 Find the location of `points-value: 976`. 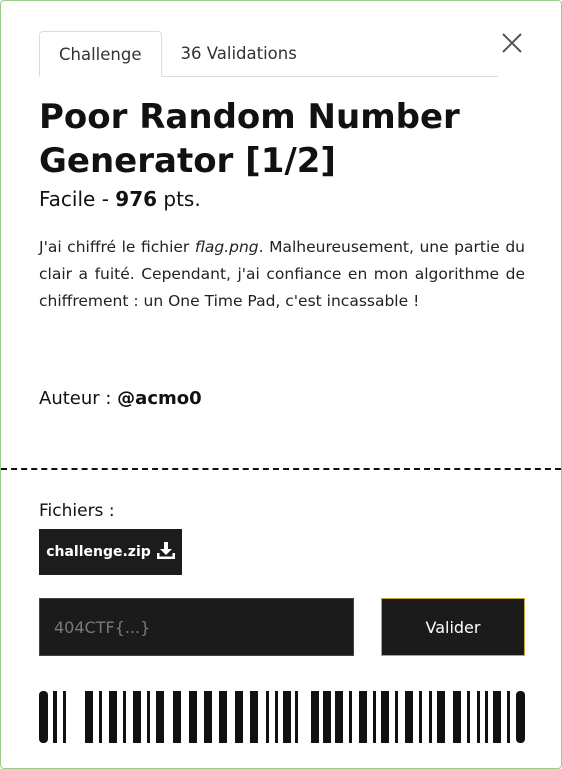

points-value: 976 is located at coordinates (136, 199).